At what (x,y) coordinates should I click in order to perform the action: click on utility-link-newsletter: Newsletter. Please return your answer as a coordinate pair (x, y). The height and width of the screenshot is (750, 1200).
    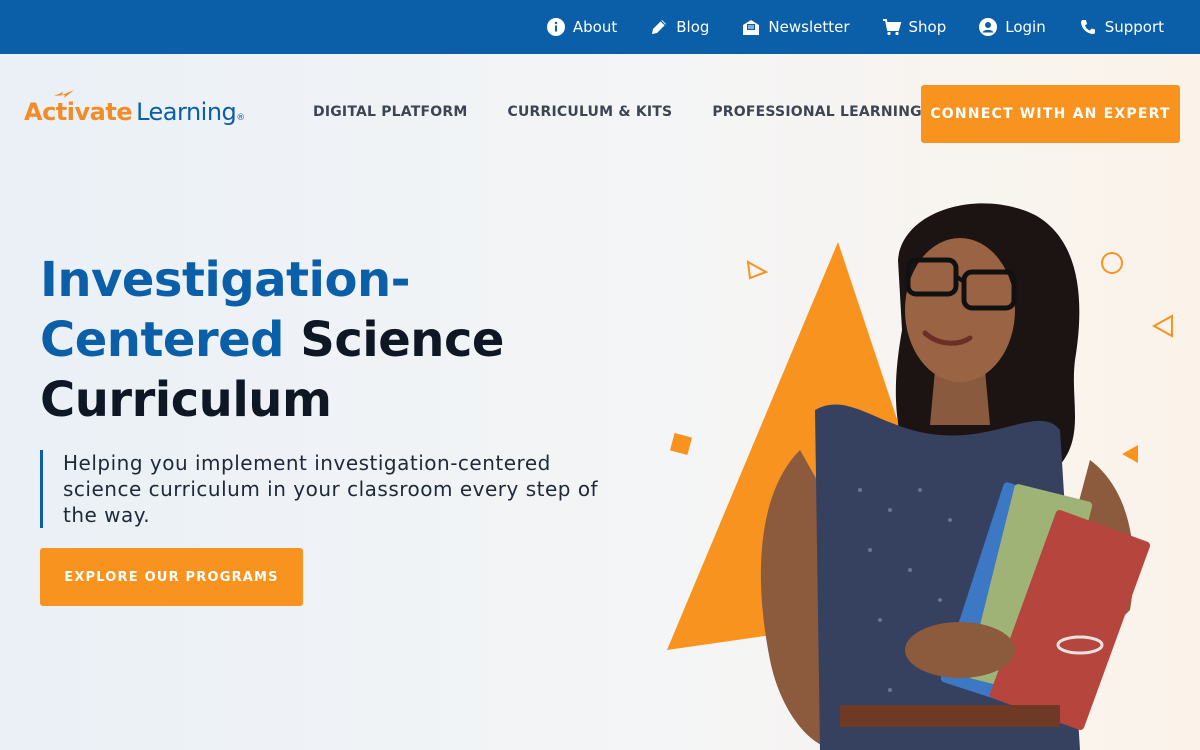
    Looking at the image, I should click on (795, 27).